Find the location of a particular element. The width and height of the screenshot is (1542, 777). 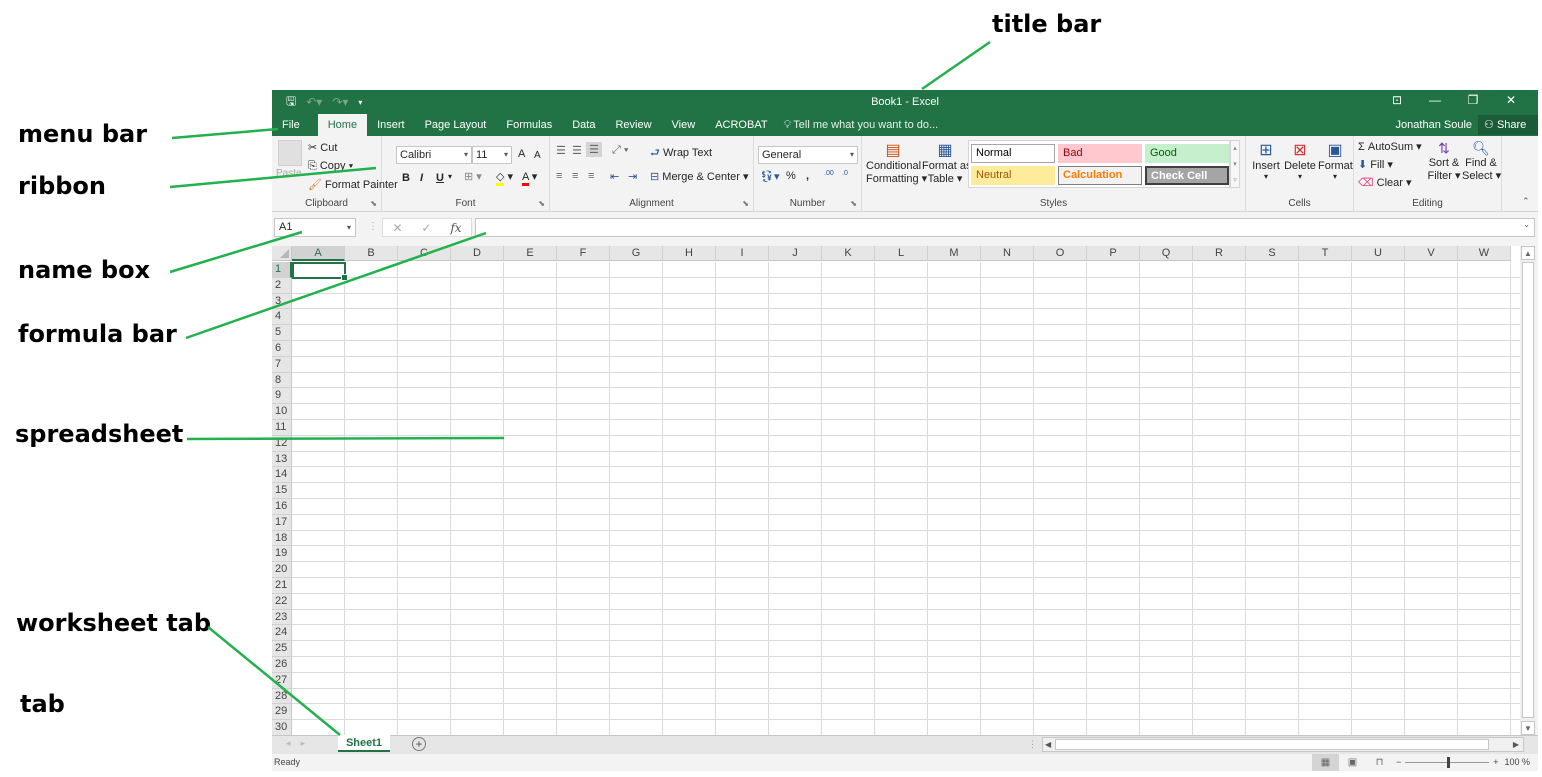

underline-button: U is located at coordinates (440, 178).